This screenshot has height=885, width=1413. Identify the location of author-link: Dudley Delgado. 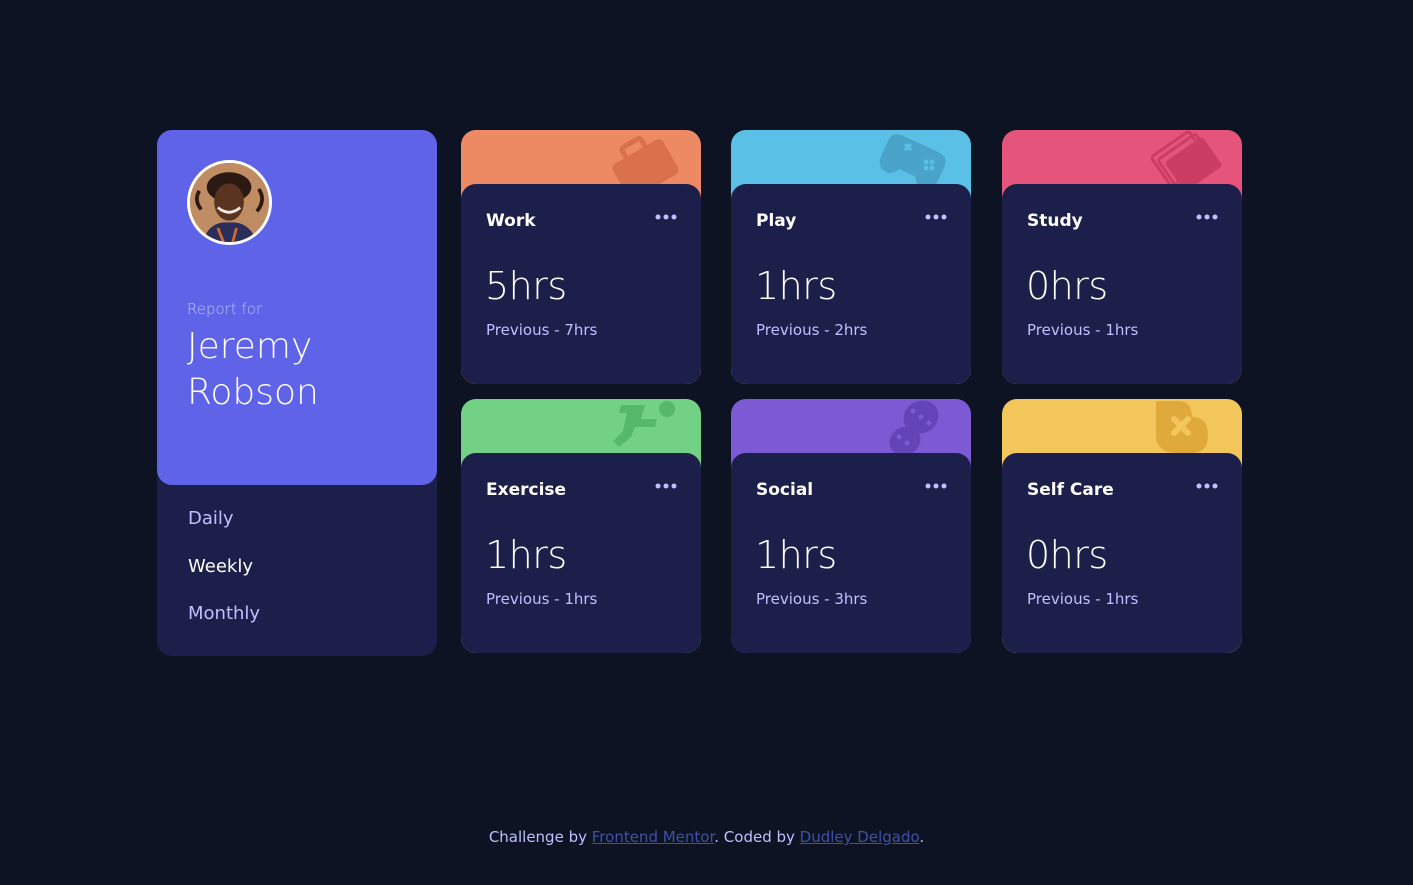
(860, 837).